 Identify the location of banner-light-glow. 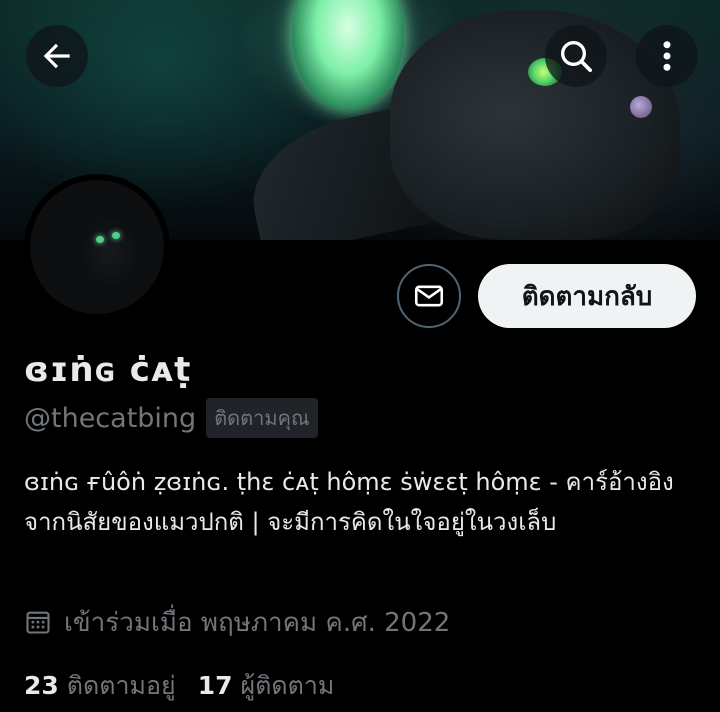
(348, 55).